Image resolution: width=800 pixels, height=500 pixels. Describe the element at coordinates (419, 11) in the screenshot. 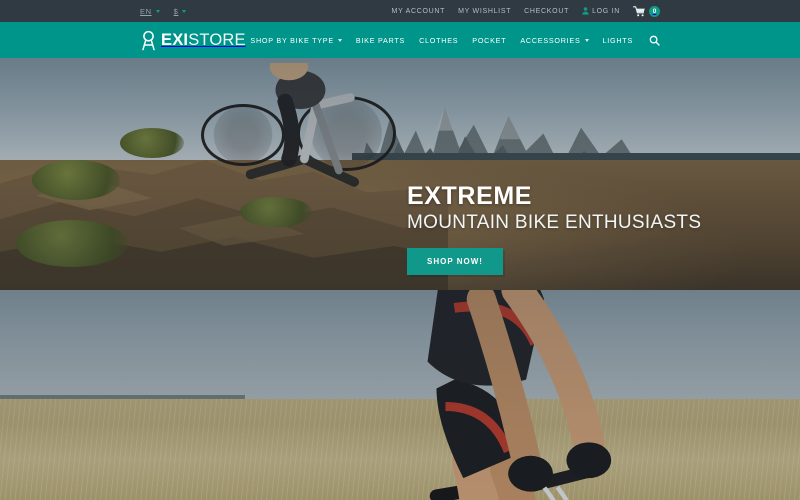

I see `top-link-my-account: MY ACCOUNT` at that location.